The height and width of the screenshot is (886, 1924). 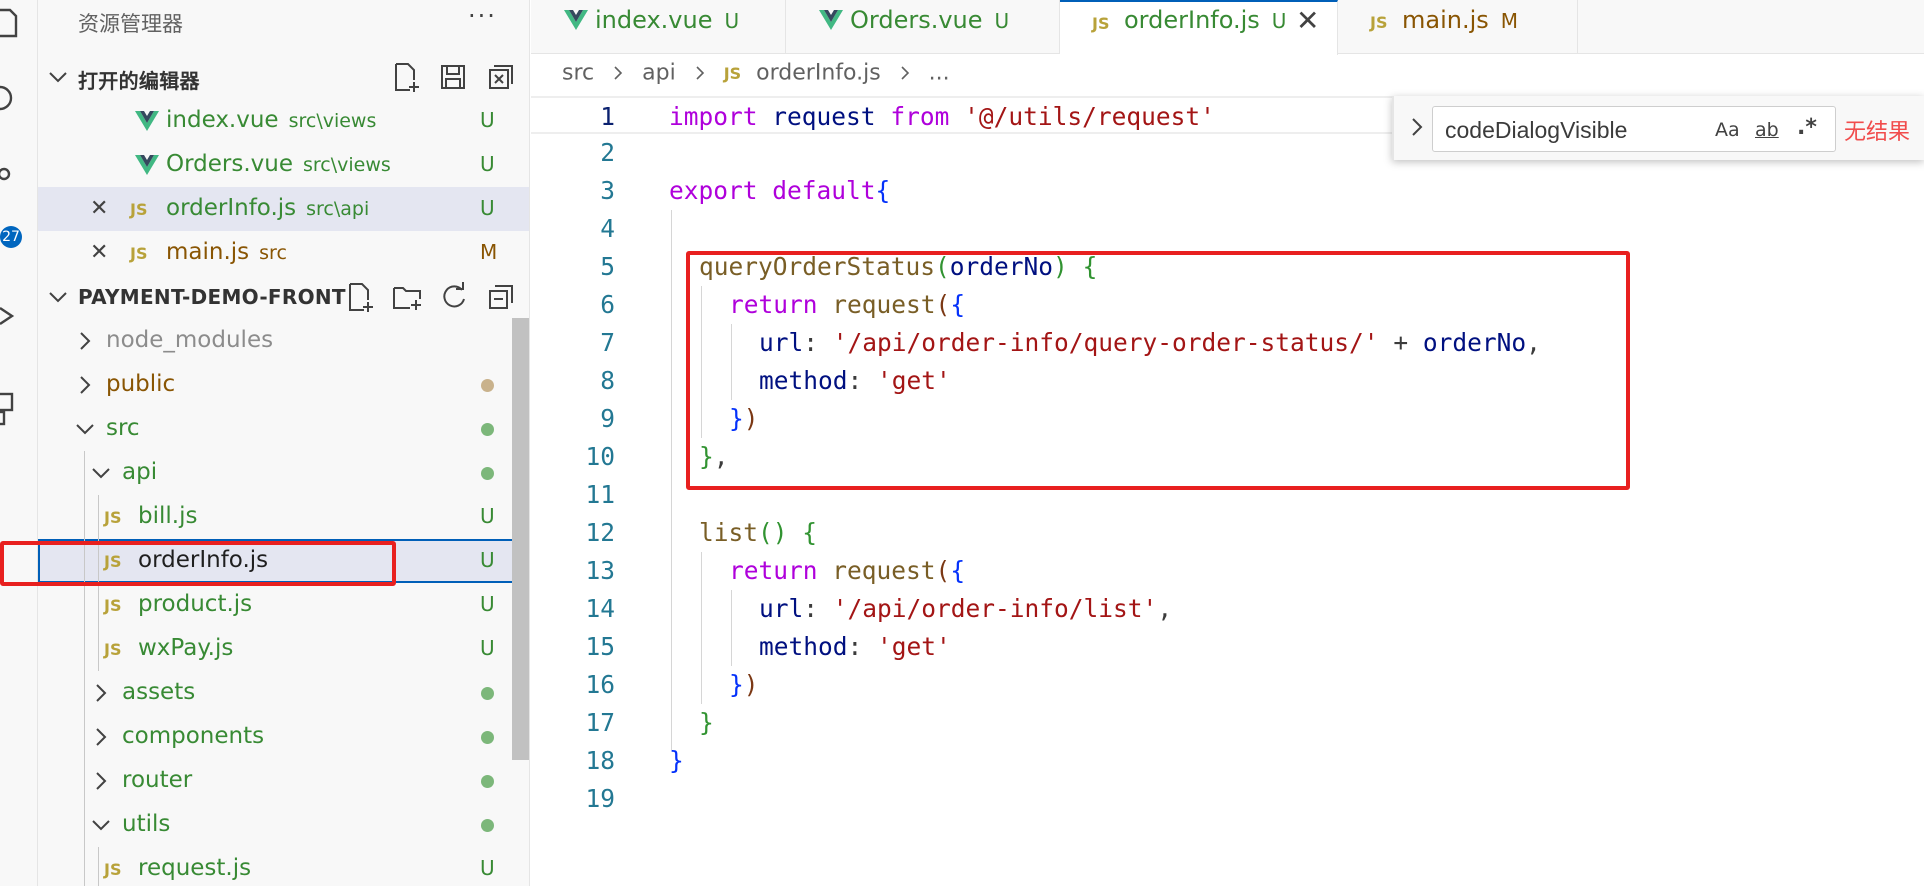 I want to click on breadcrumb-item: src, so click(x=578, y=73).